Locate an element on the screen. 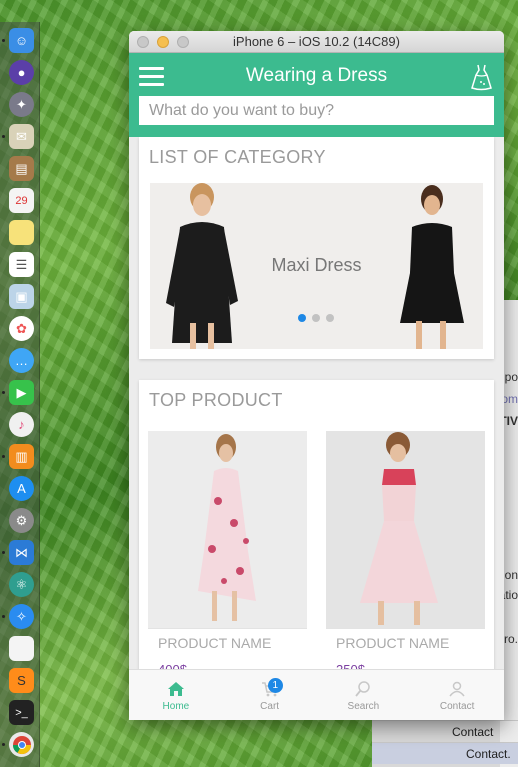  tab-label: Home is located at coordinates (176, 706).